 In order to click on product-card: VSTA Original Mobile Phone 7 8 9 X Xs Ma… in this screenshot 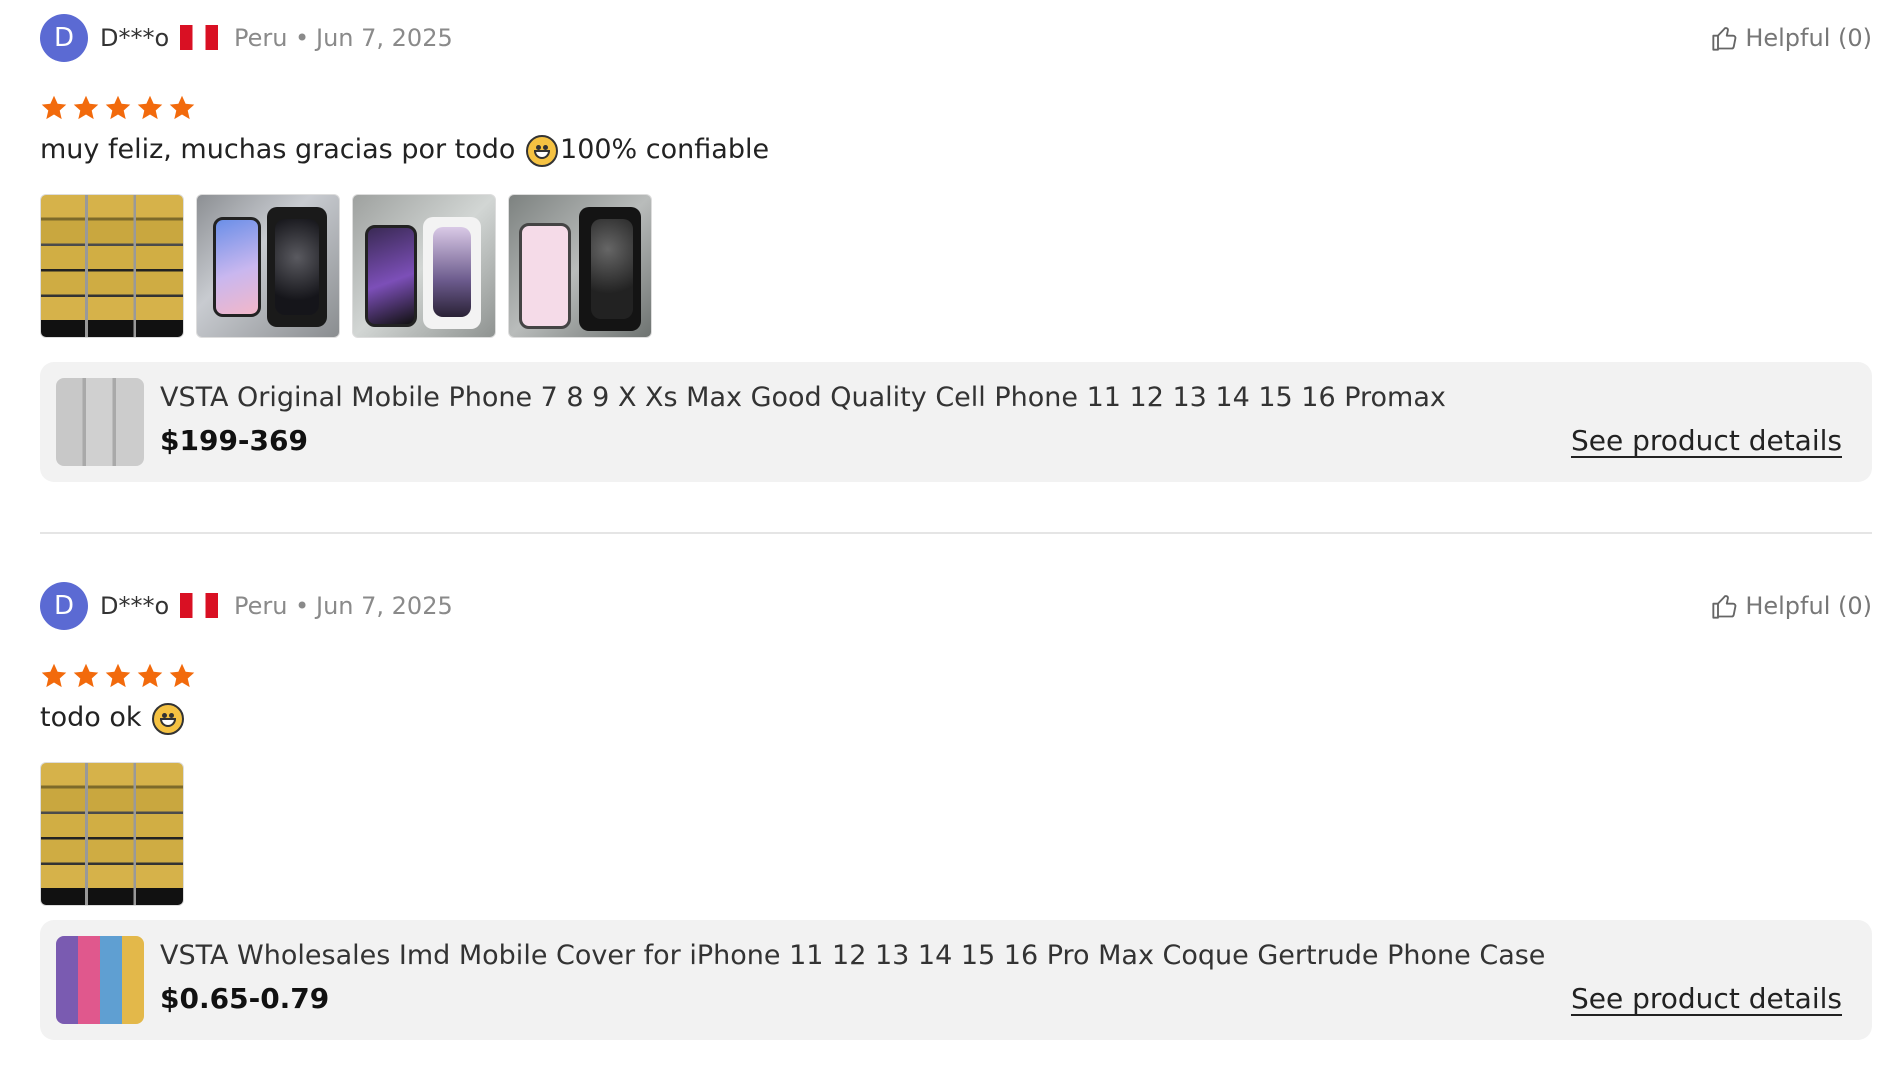, I will do `click(956, 422)`.